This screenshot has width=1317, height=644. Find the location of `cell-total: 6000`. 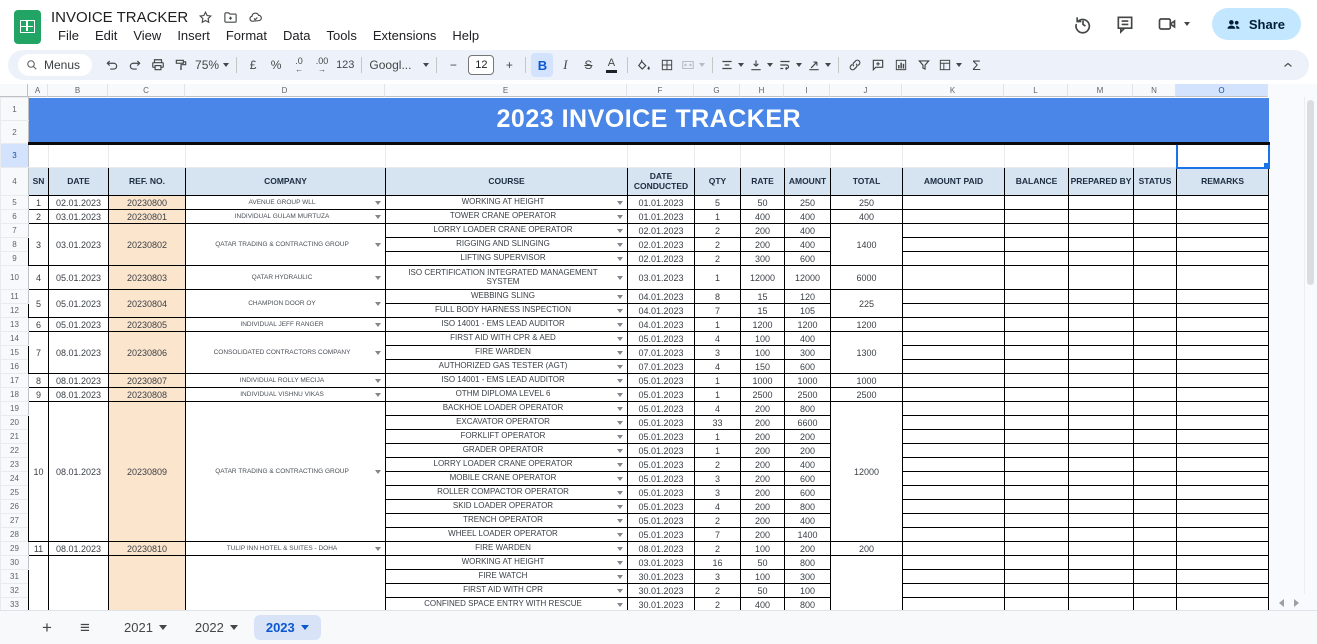

cell-total: 6000 is located at coordinates (866, 277).